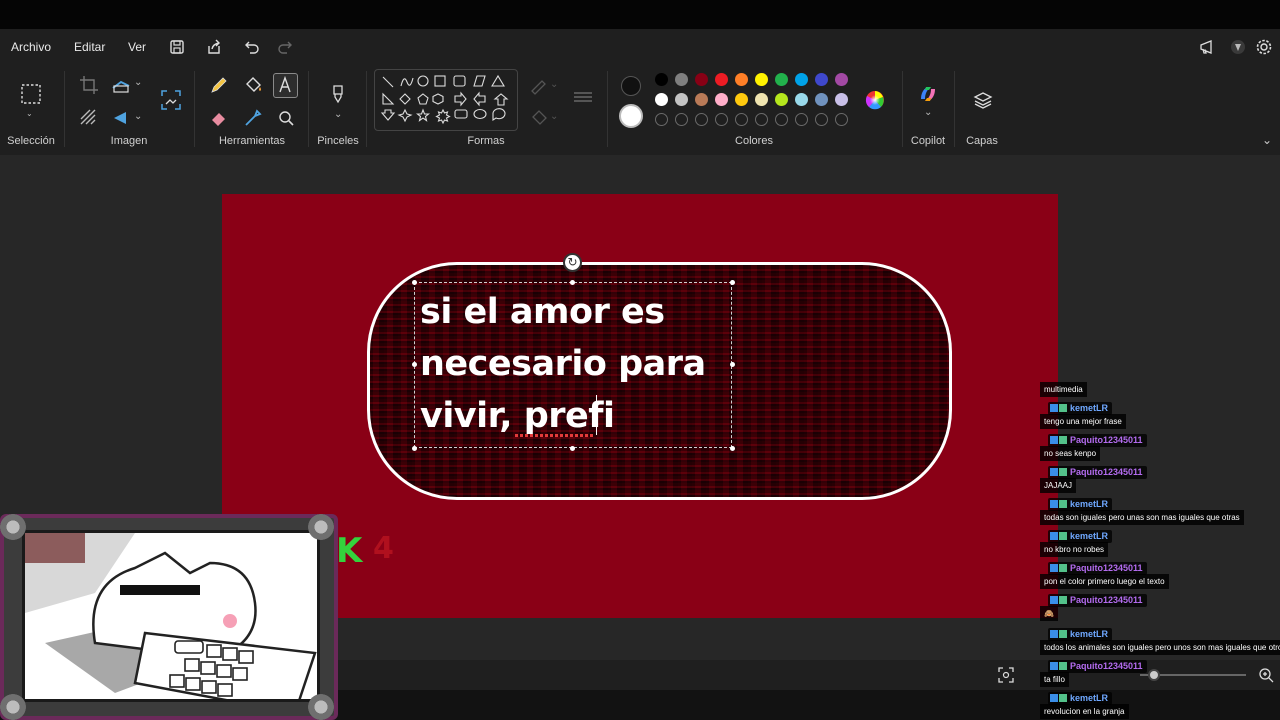  I want to click on menu-editar: Editar, so click(89, 47).